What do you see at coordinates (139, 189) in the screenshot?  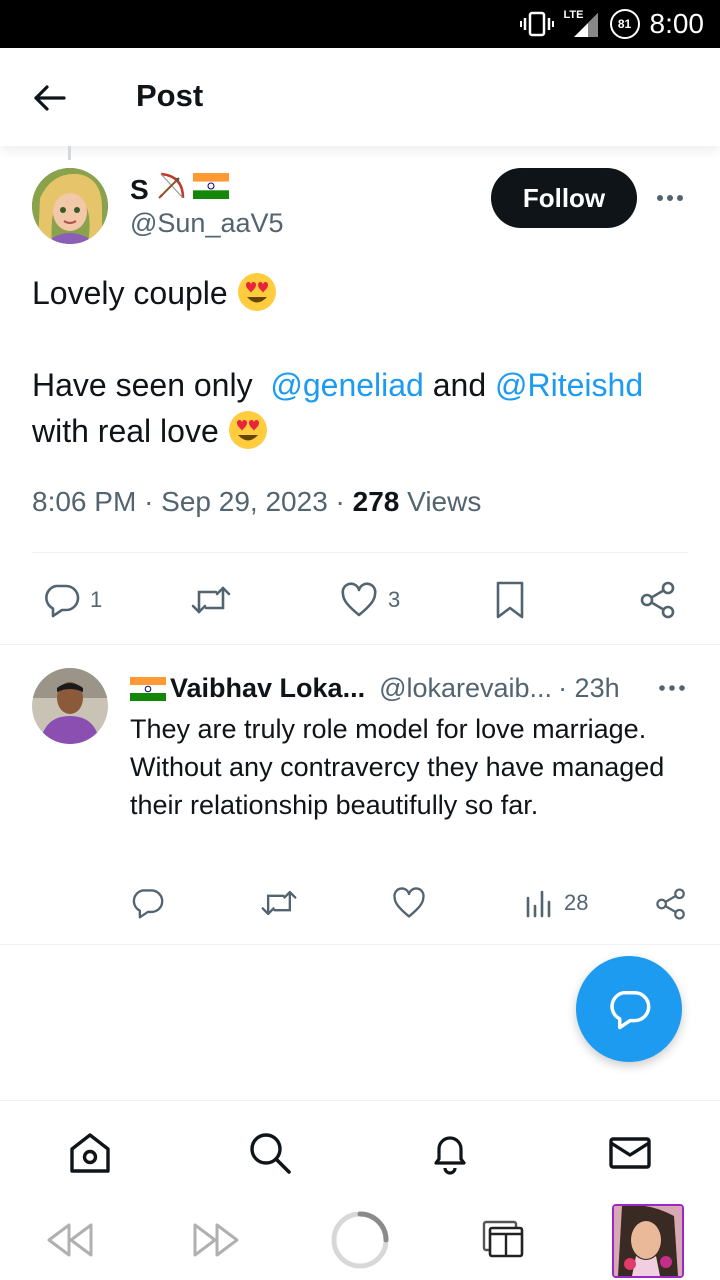 I see `author-name-text: S` at bounding box center [139, 189].